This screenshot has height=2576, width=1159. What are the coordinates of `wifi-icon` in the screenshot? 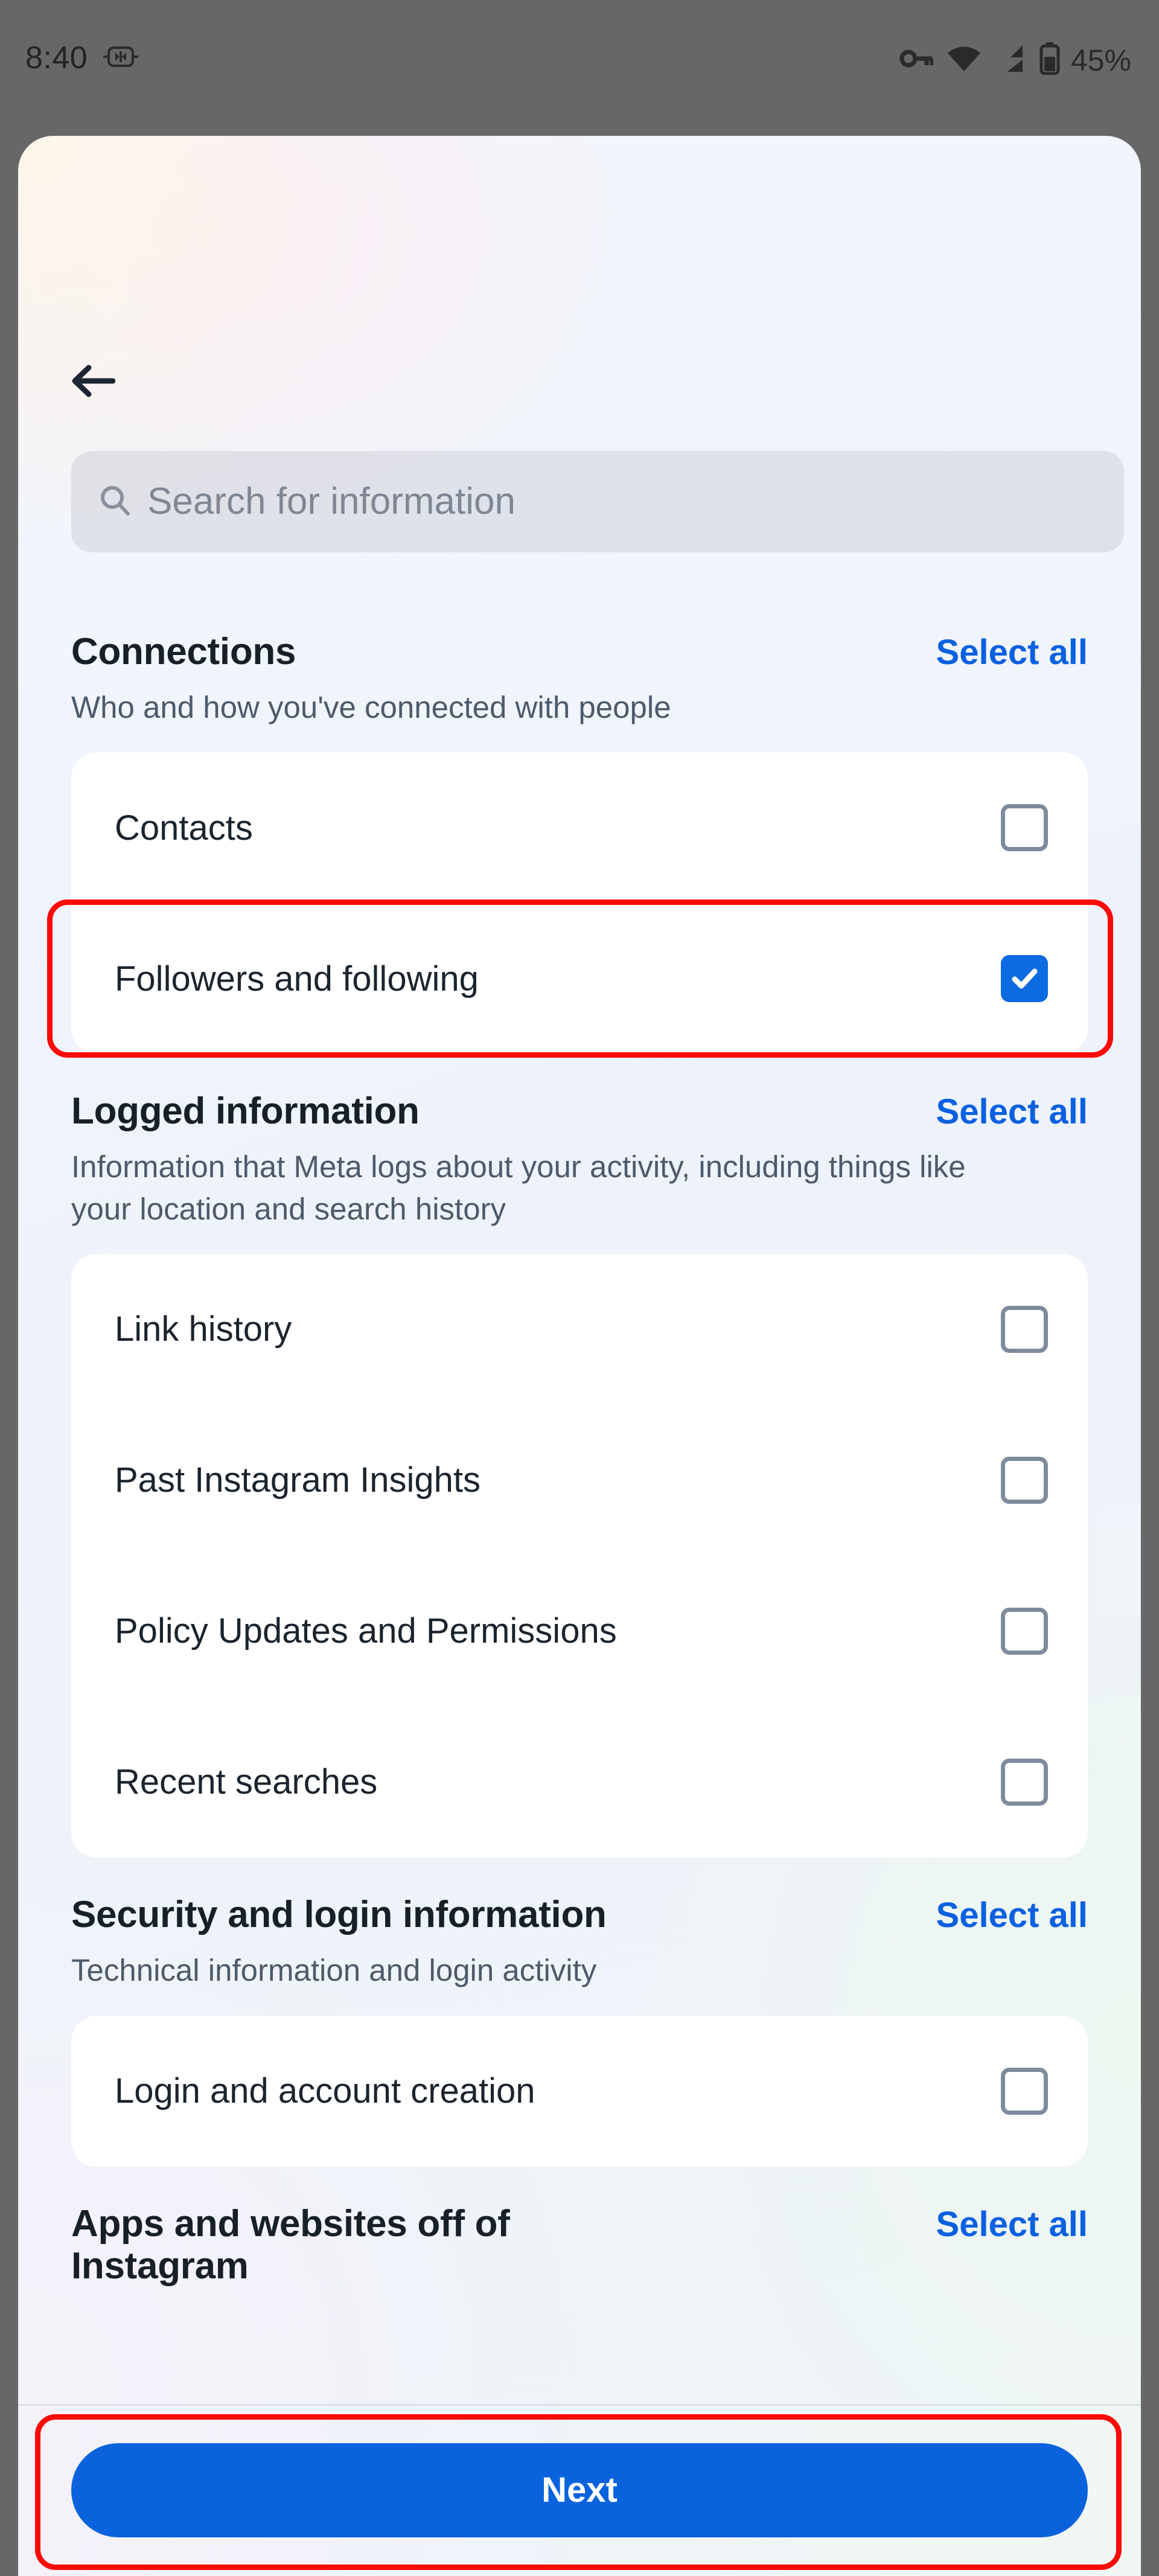 It's located at (964, 60).